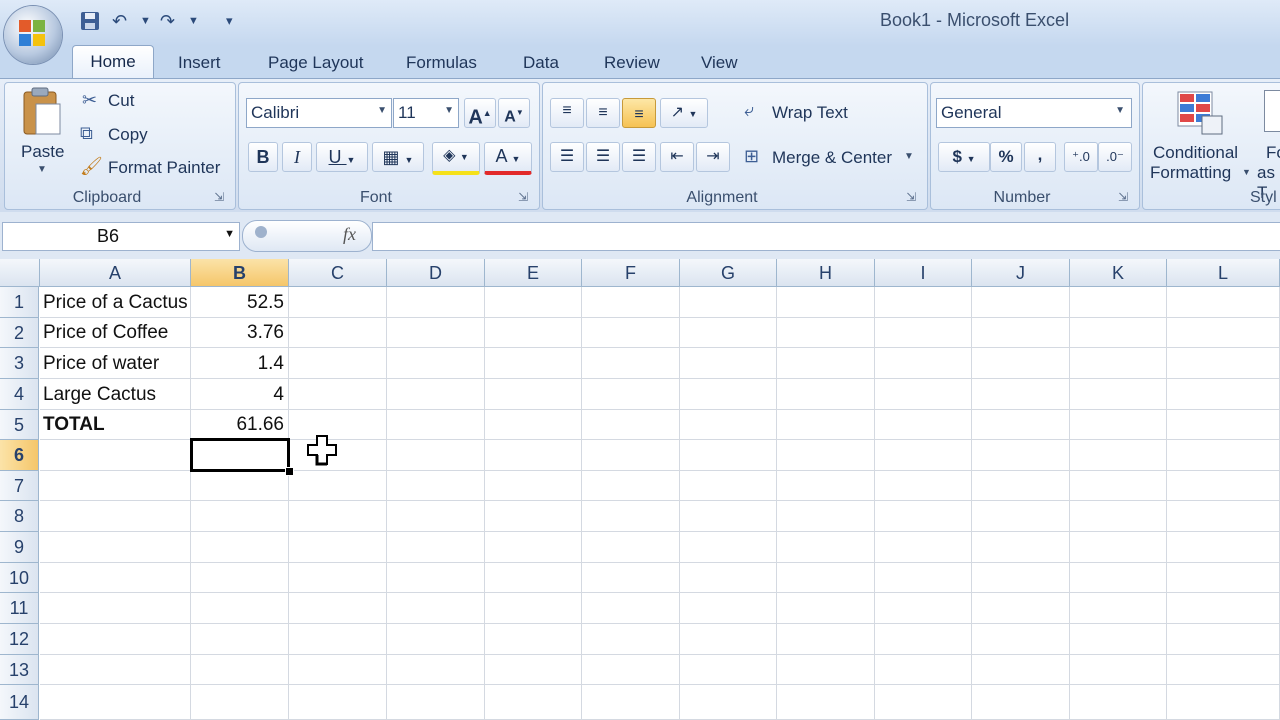 Image resolution: width=1280 pixels, height=720 pixels. What do you see at coordinates (631, 670) in the screenshot?
I see `cell-f13` at bounding box center [631, 670].